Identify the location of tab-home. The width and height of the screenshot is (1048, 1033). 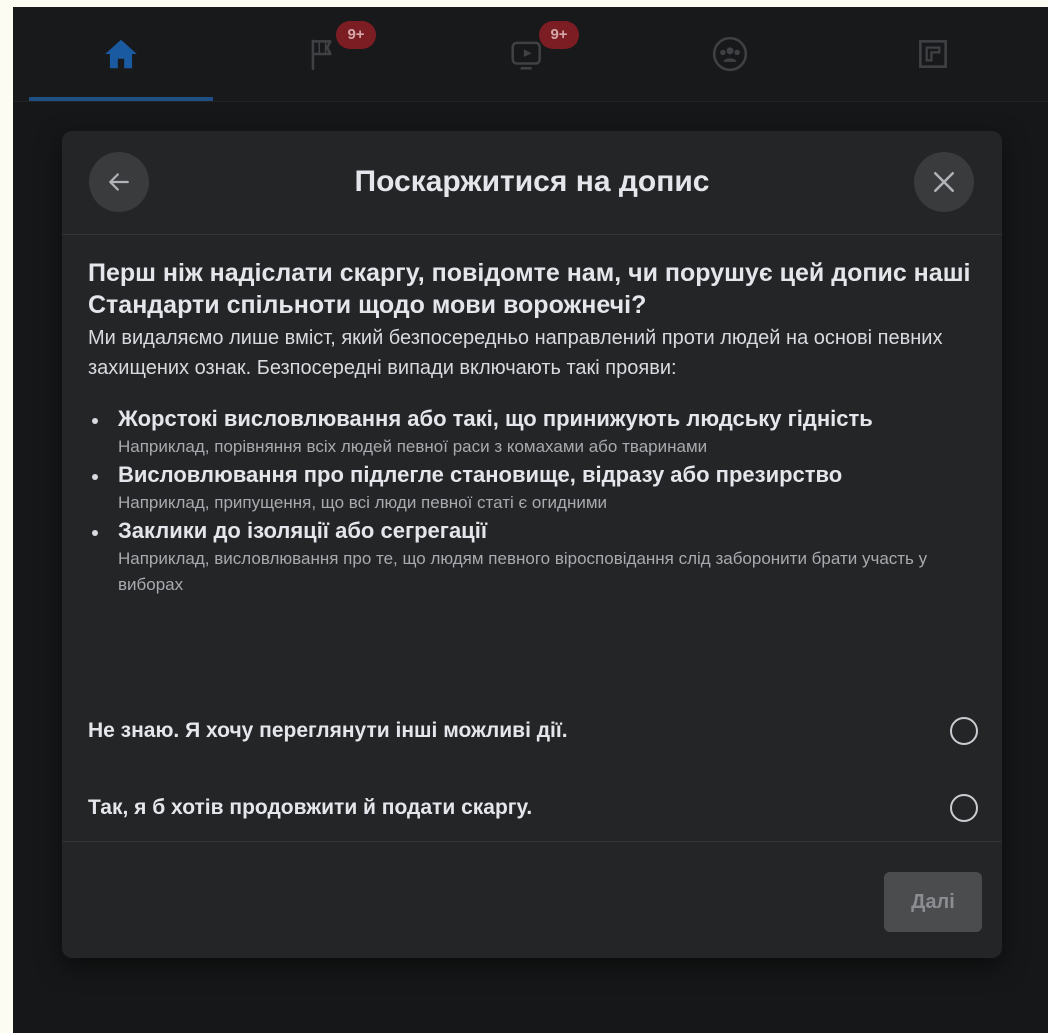
(121, 54).